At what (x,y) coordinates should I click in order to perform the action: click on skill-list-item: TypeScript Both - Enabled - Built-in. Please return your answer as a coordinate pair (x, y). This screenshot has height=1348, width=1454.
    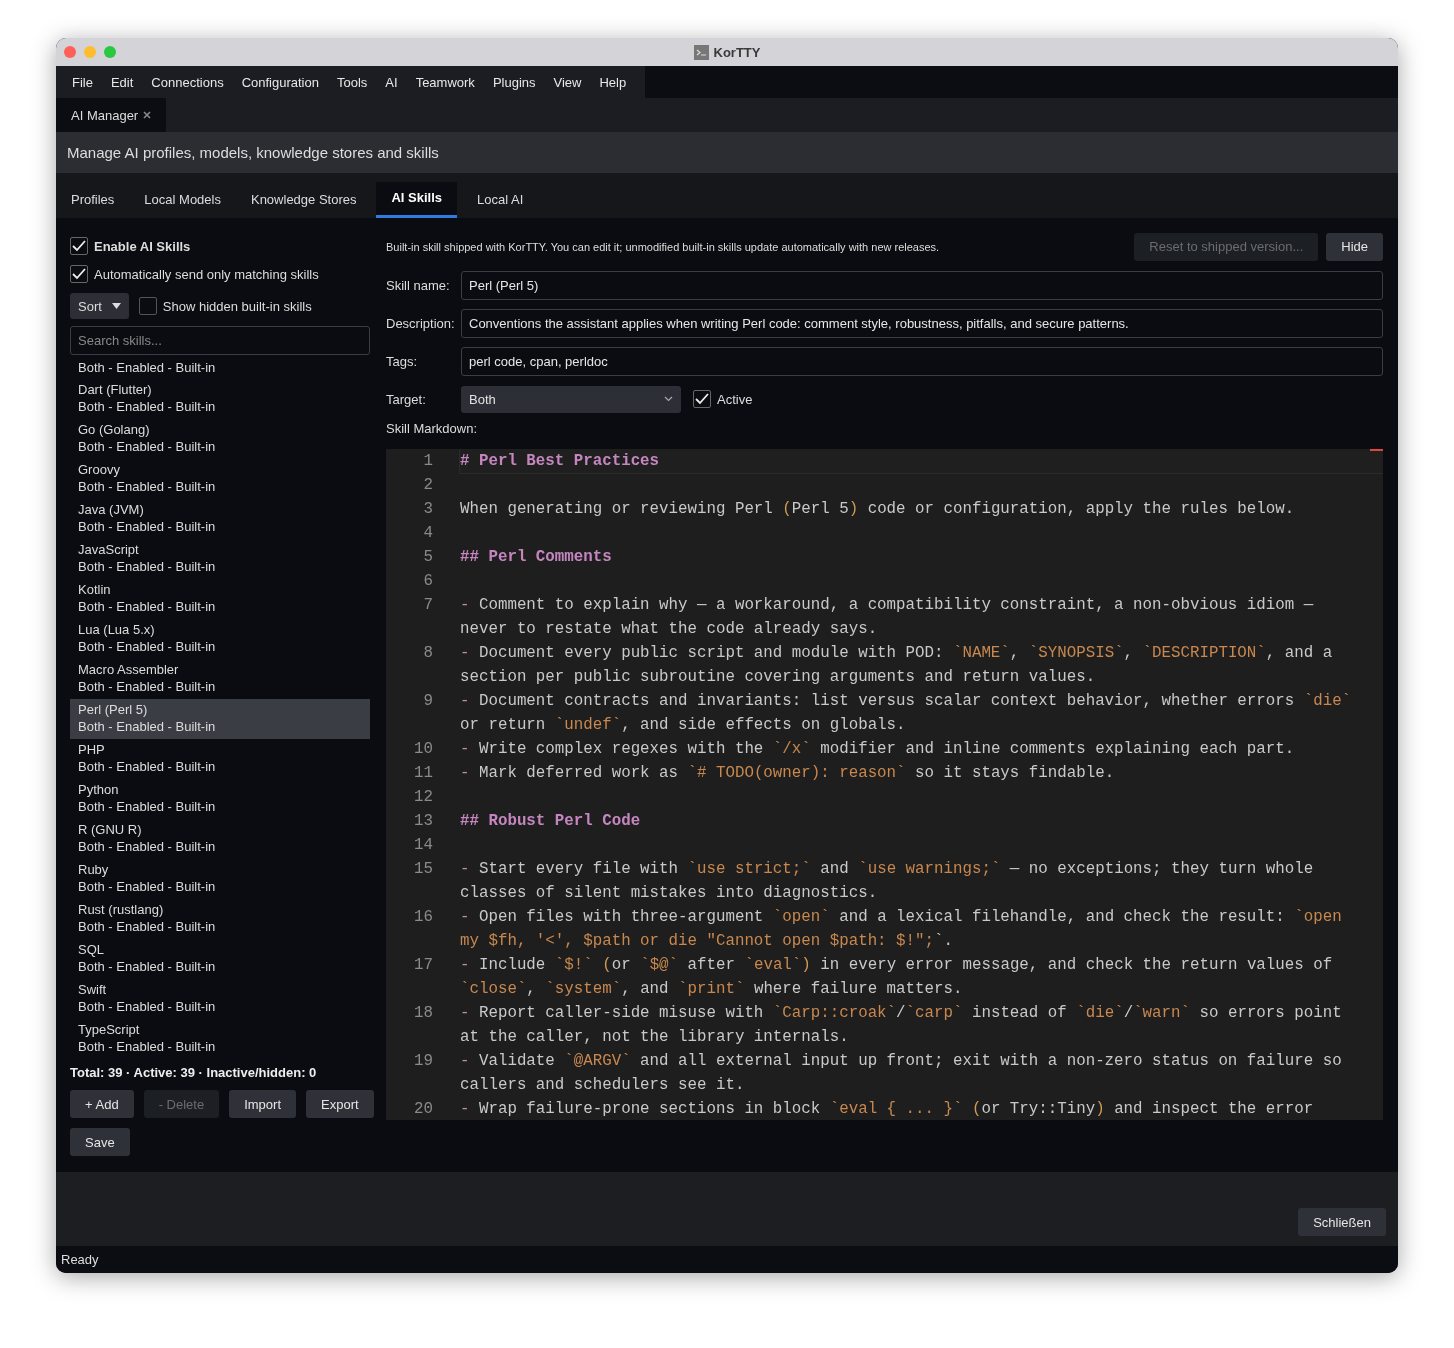
    Looking at the image, I should click on (220, 1039).